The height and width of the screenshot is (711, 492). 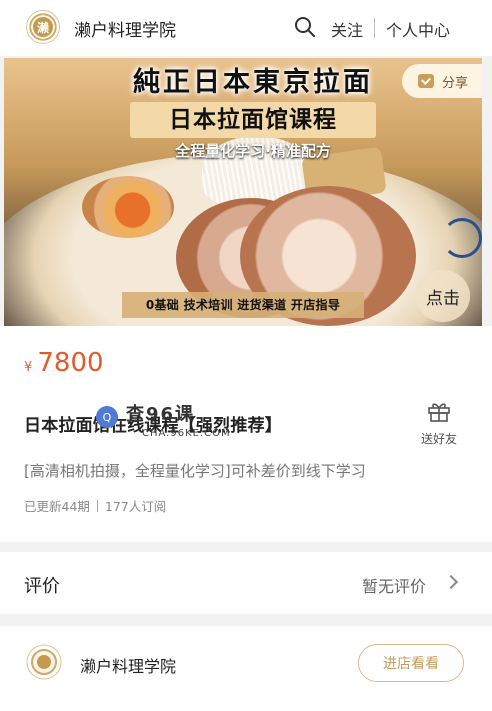 What do you see at coordinates (70, 363) in the screenshot?
I see `price-value: 7800` at bounding box center [70, 363].